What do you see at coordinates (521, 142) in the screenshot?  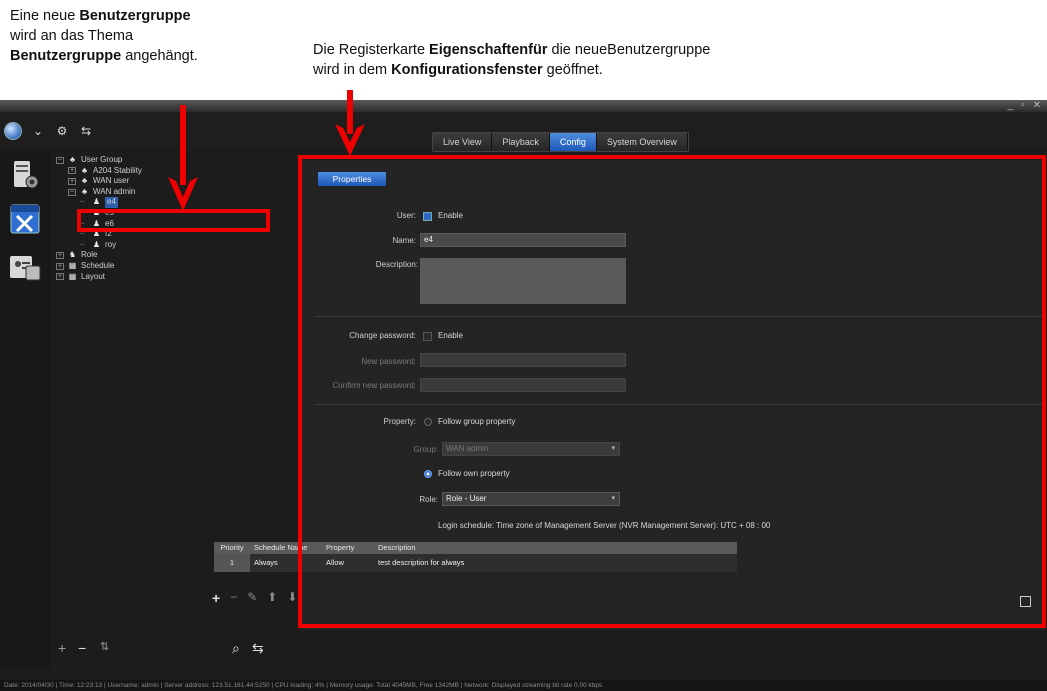 I see `tab-playback: Playback` at bounding box center [521, 142].